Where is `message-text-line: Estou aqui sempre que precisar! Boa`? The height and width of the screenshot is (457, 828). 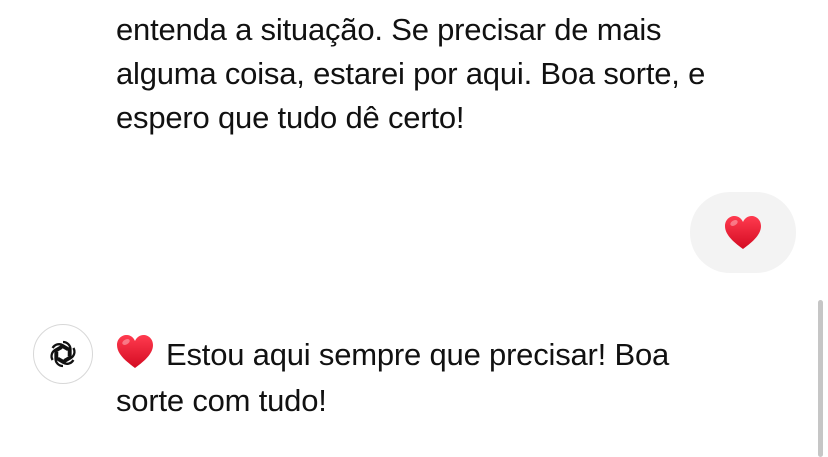 message-text-line: Estou aqui sempre que precisar! Boa is located at coordinates (461, 355).